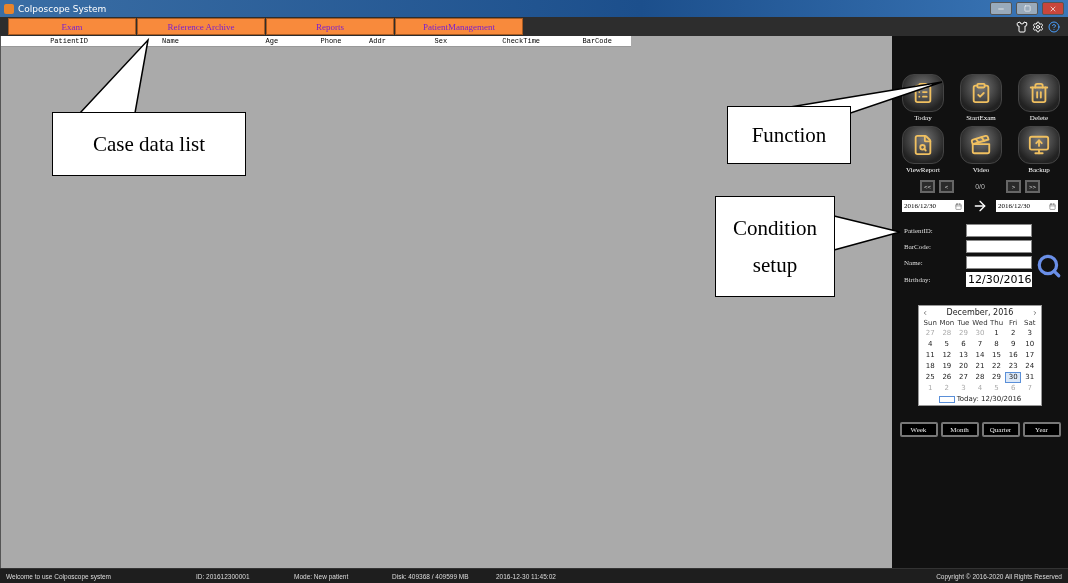  I want to click on birthday-picker: 12/30/2016, so click(999, 279).